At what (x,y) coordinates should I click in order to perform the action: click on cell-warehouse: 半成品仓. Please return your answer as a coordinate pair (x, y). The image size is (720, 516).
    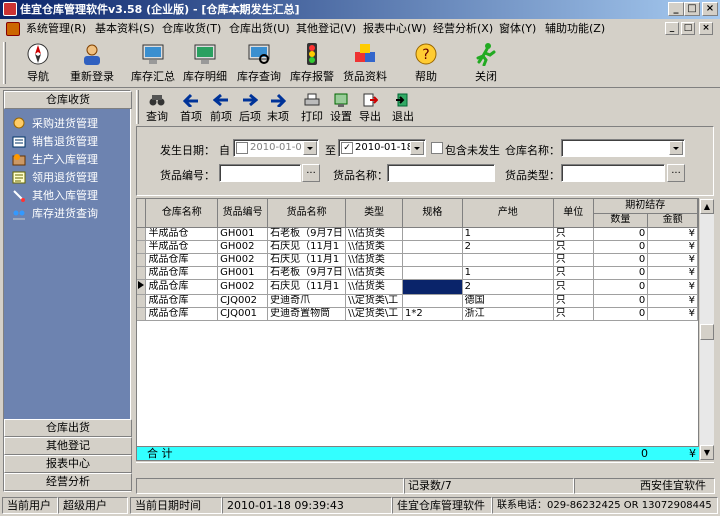
    Looking at the image, I should click on (182, 234).